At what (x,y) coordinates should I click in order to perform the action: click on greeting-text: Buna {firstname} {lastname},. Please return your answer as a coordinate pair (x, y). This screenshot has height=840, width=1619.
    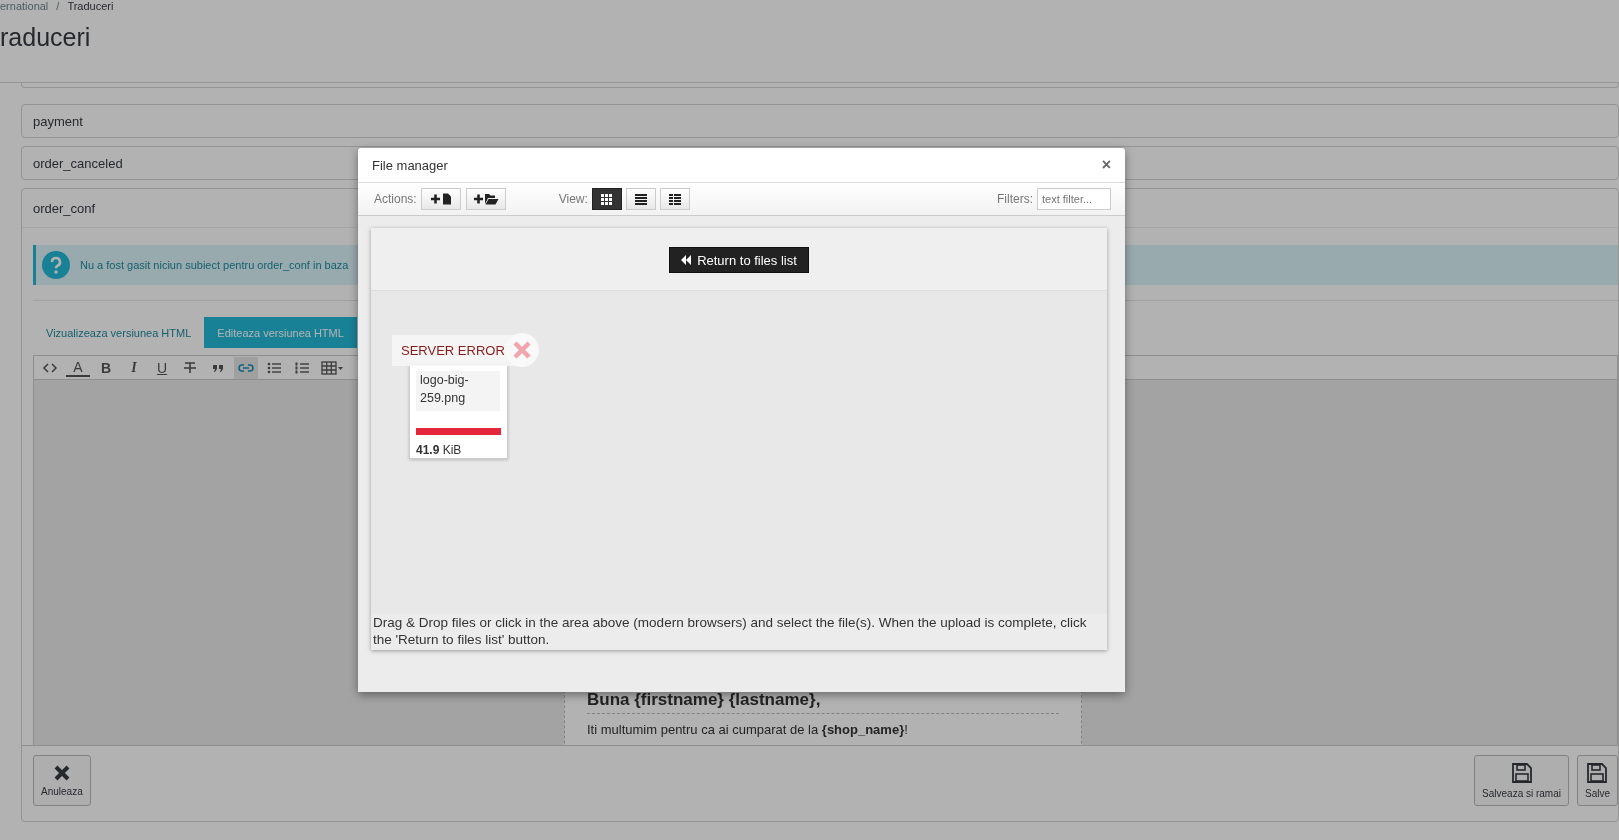
    Looking at the image, I should click on (704, 700).